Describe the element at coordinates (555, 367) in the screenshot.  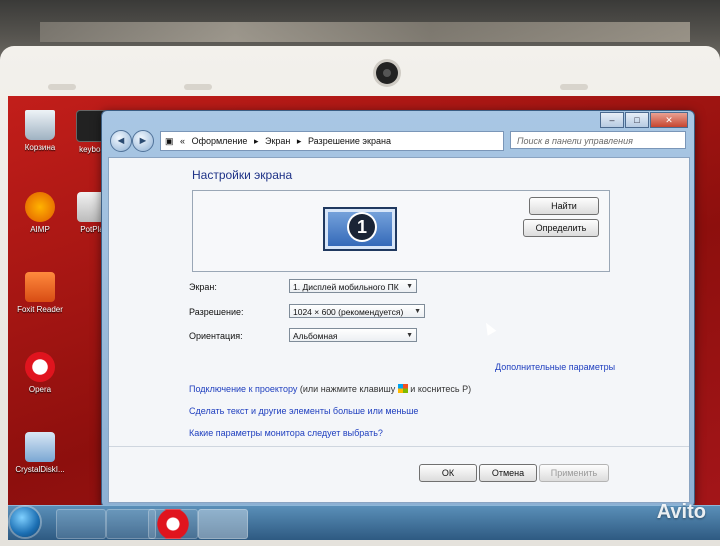
I see `advanced-settings-link: Дополнительные параметры` at that location.